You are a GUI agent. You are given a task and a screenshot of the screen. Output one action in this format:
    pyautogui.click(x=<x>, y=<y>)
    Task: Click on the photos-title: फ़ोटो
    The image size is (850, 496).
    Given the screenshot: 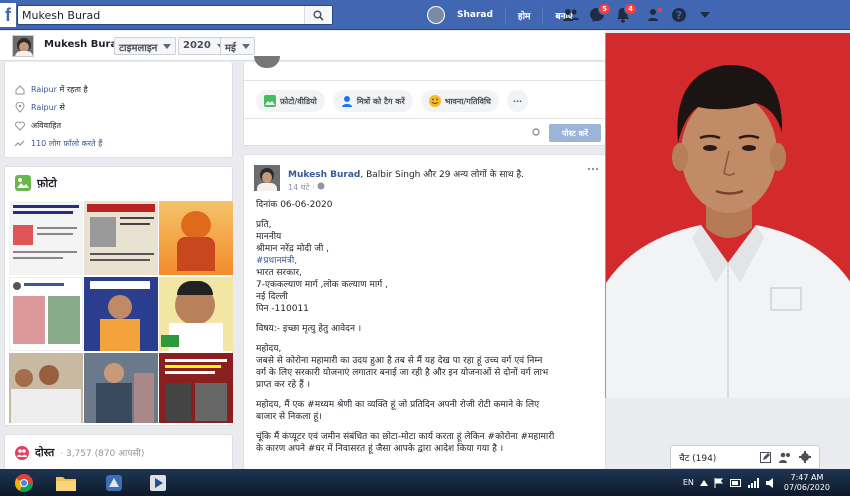 What is the action you would take?
    pyautogui.click(x=47, y=183)
    